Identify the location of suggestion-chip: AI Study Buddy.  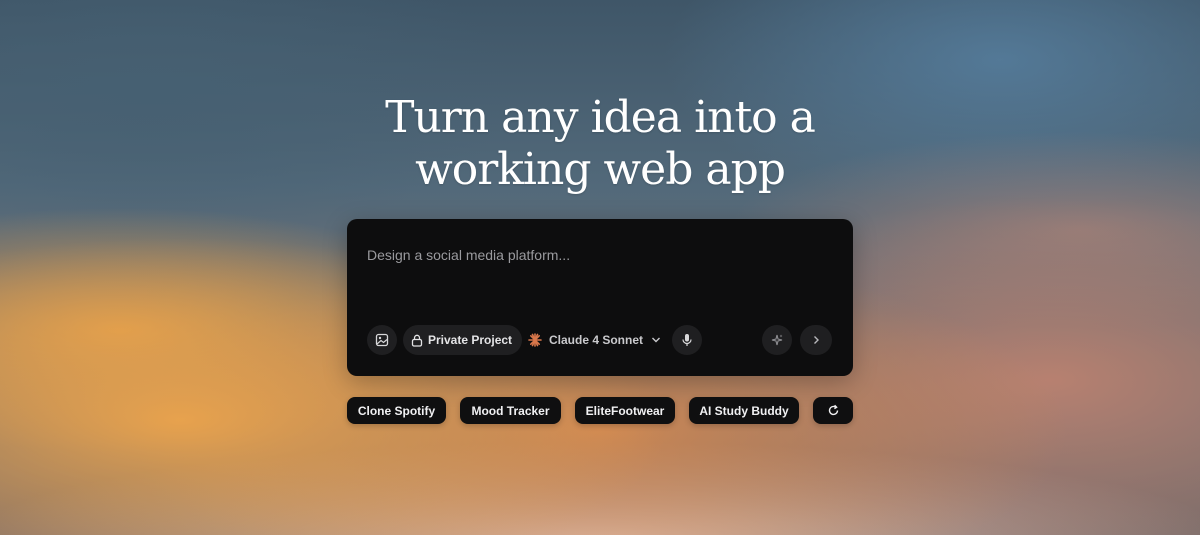
(744, 410).